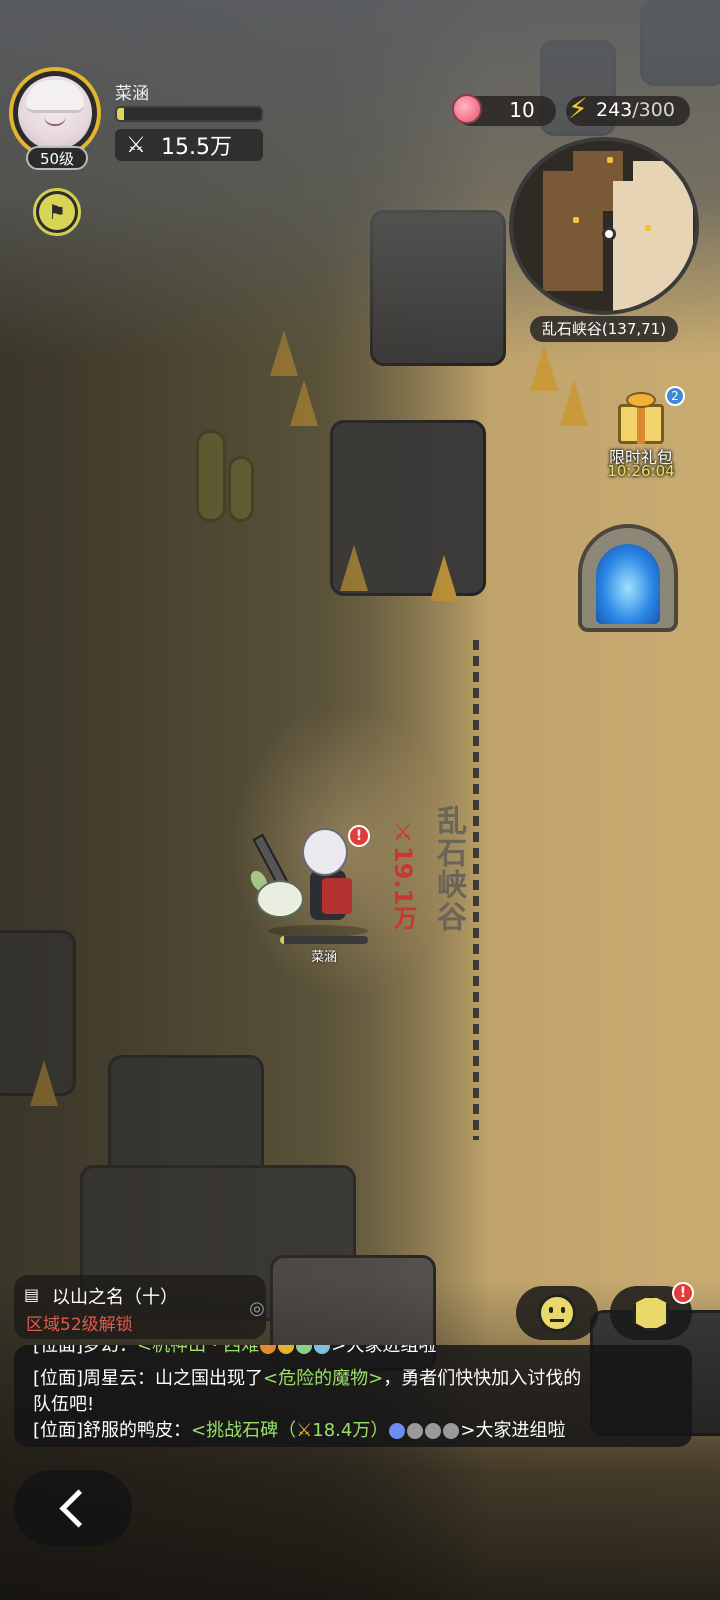 The height and width of the screenshot is (1600, 720). Describe the element at coordinates (55, 113) in the screenshot. I see `avatar-portrait` at that location.